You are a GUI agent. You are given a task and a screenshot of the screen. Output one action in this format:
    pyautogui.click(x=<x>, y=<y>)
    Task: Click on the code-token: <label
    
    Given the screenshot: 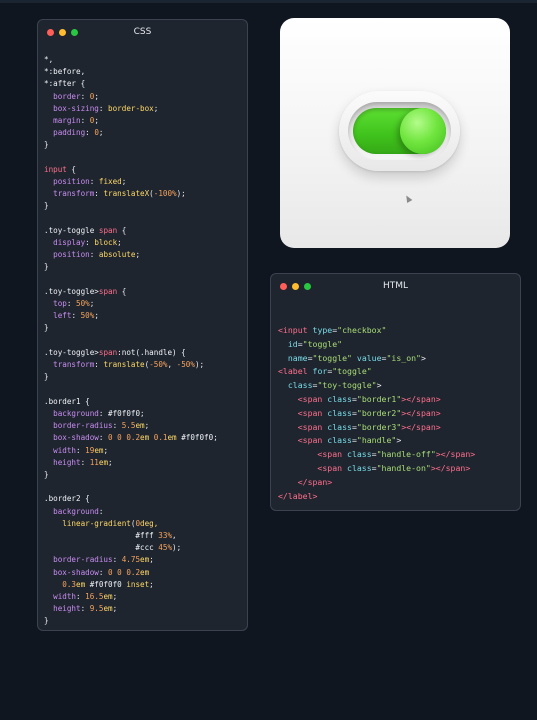 What is the action you would take?
    pyautogui.click(x=295, y=371)
    